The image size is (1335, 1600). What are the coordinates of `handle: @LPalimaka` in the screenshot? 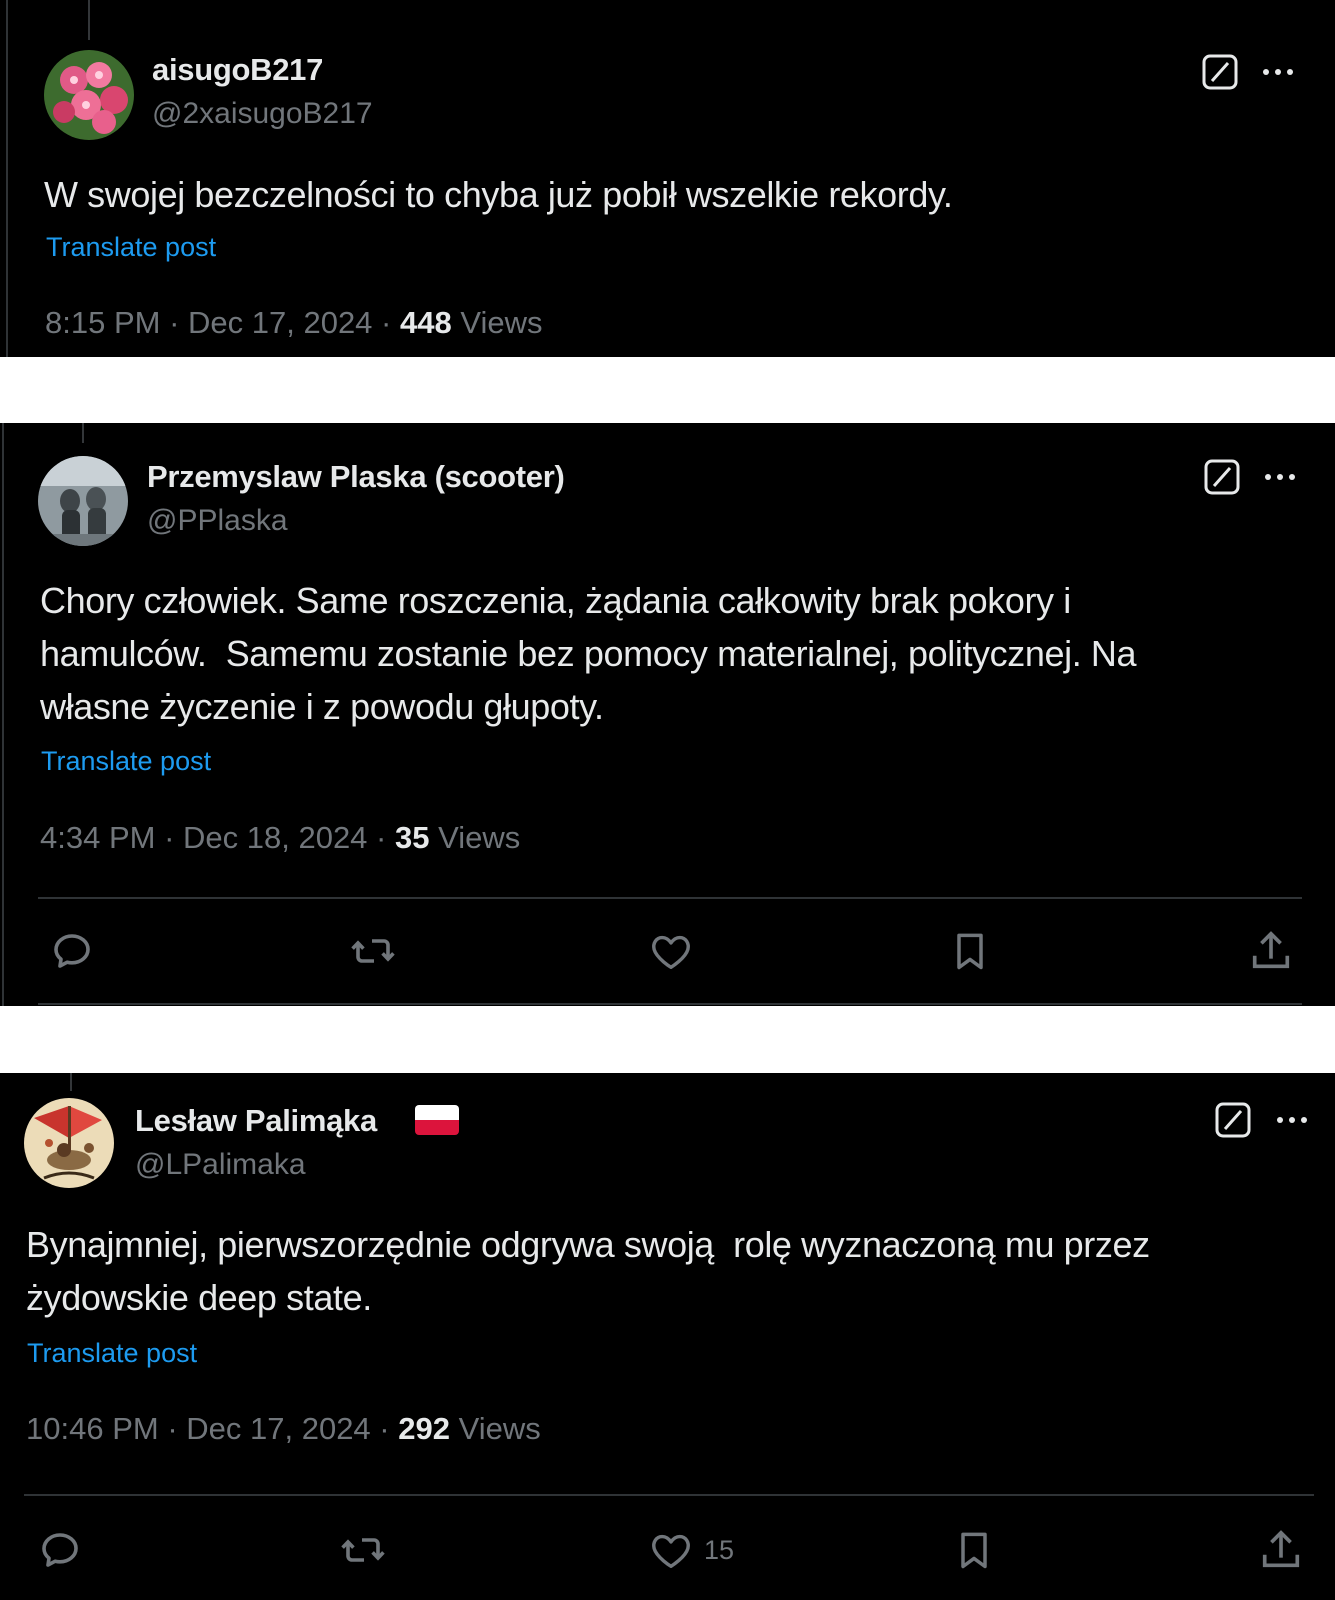 It's located at (220, 1165).